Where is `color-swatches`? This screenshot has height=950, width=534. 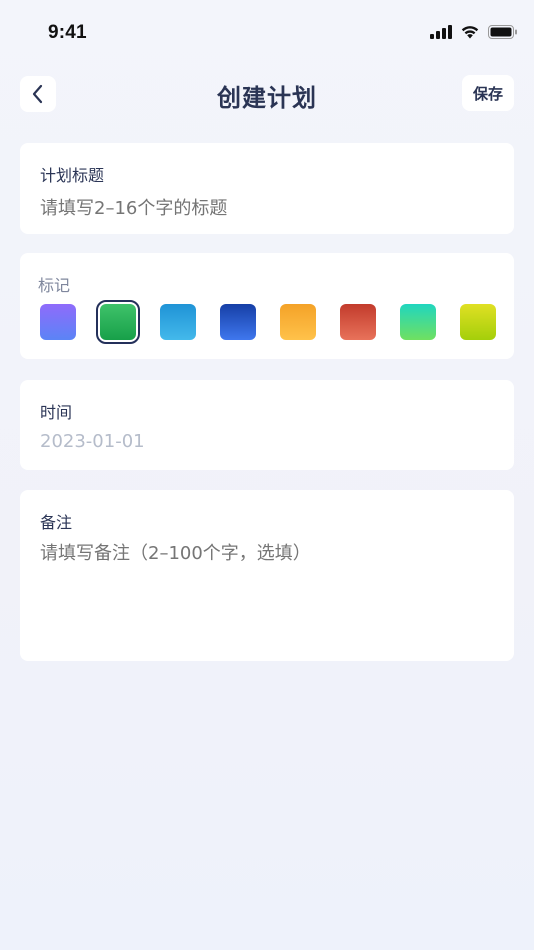
color-swatches is located at coordinates (268, 322).